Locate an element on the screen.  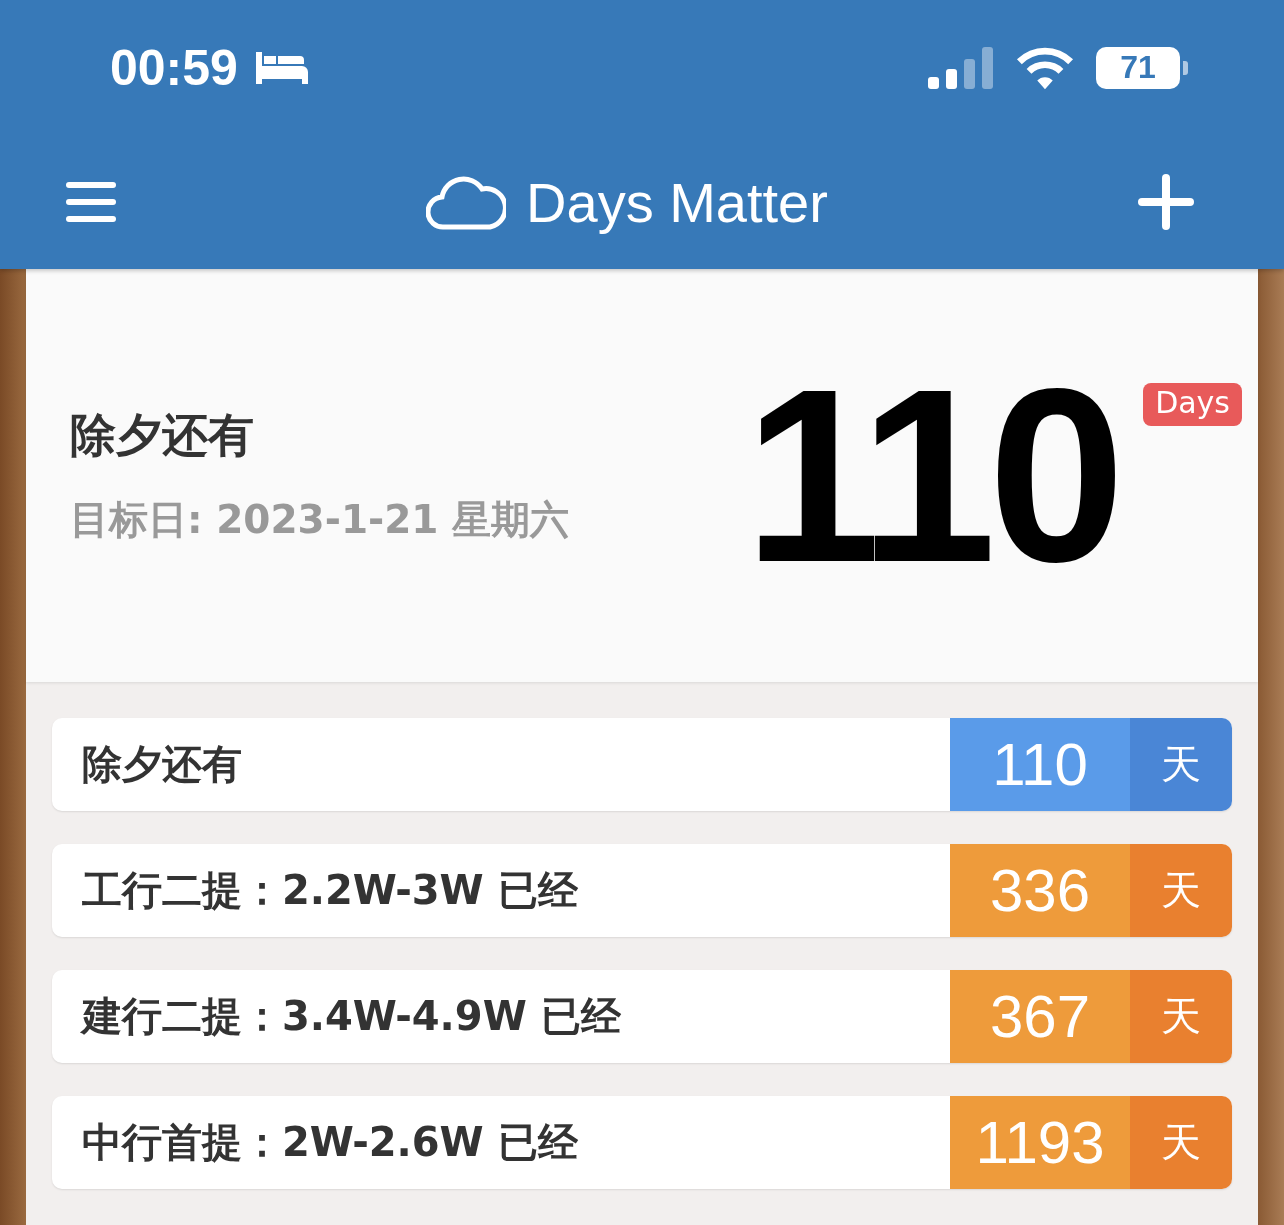
event-title: 工行二提：2.2W-3W 已经 is located at coordinates (330, 890).